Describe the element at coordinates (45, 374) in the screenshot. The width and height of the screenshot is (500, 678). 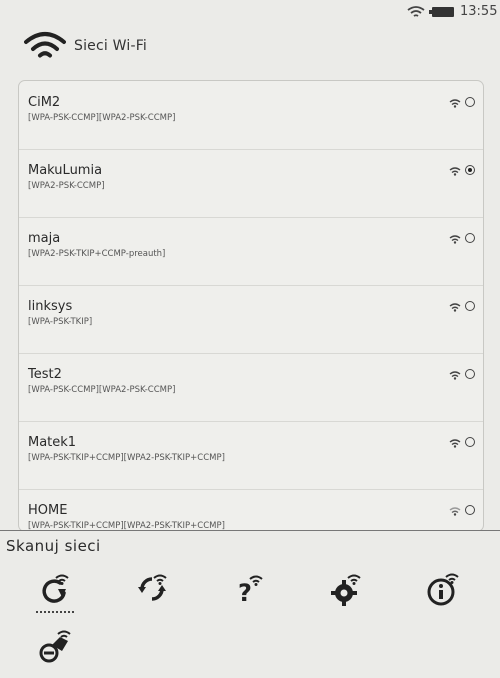
I see `network-name: Test2` at that location.